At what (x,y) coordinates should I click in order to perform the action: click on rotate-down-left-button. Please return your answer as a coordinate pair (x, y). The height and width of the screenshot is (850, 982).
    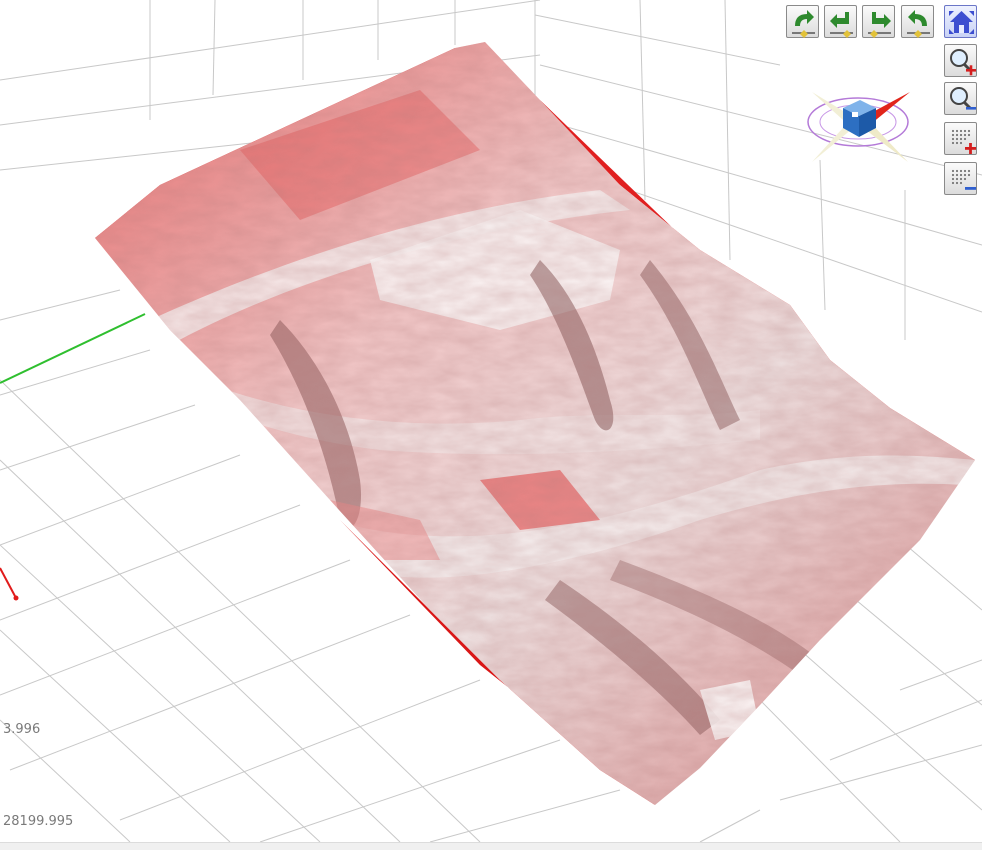
    Looking at the image, I should click on (840, 21).